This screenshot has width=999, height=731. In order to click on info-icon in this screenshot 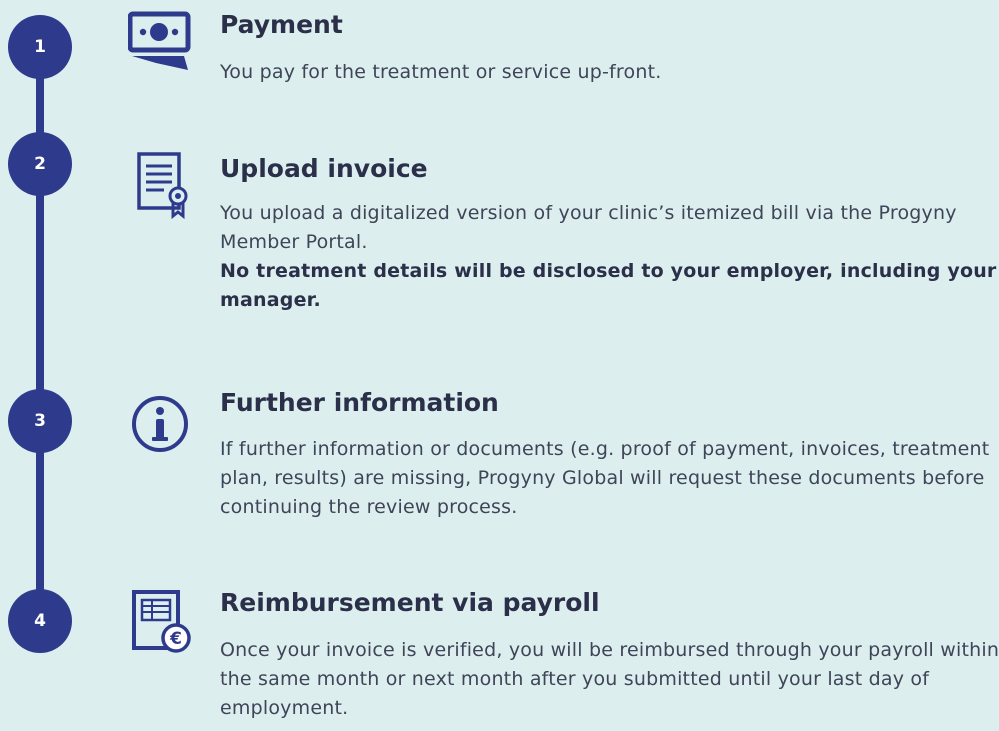, I will do `click(160, 424)`.